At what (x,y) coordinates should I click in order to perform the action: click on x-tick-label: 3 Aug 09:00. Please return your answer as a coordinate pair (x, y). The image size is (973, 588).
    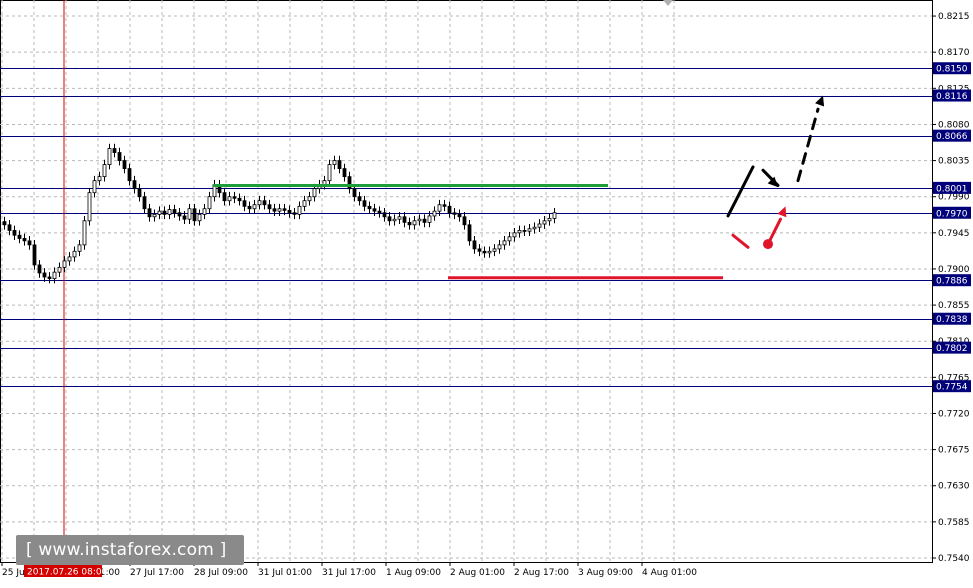
    Looking at the image, I should click on (605, 573).